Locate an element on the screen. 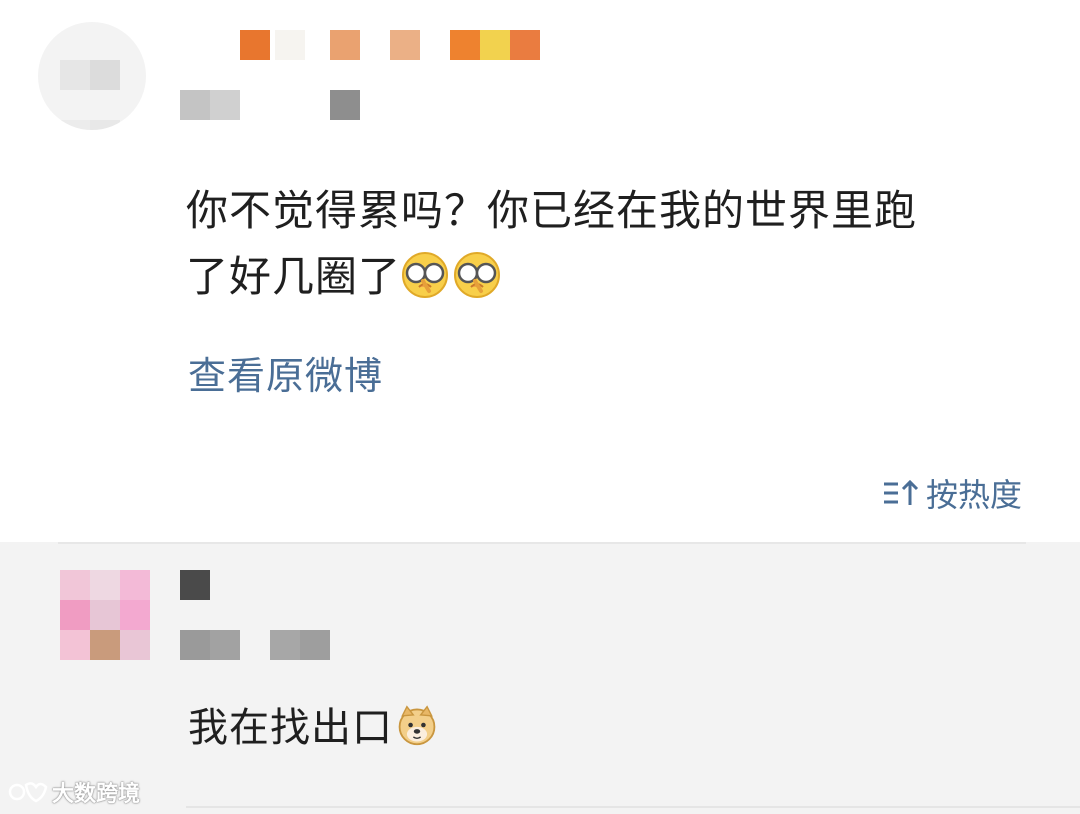 Image resolution: width=1080 pixels, height=814 pixels. watermark-text: 大数跨境 is located at coordinates (96, 794).